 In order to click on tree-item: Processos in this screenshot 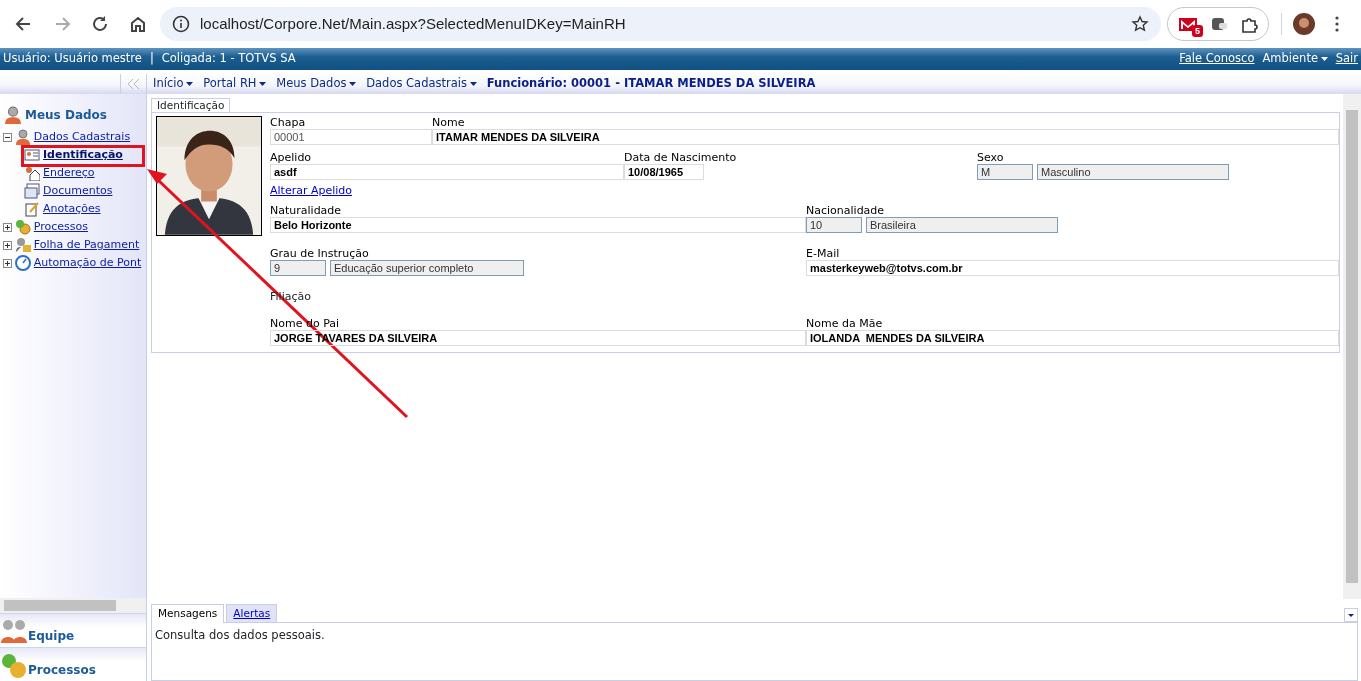, I will do `click(60, 227)`.